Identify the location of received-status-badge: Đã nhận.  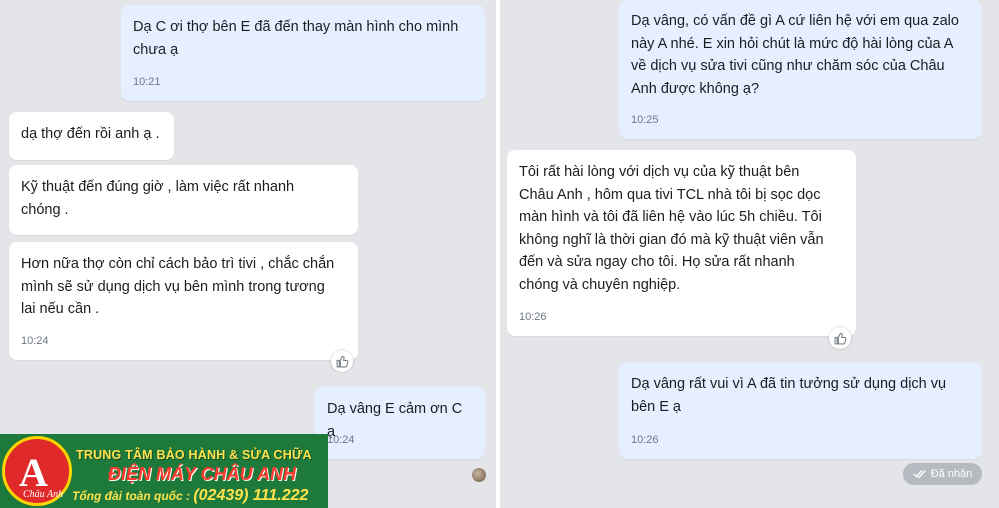
(942, 474).